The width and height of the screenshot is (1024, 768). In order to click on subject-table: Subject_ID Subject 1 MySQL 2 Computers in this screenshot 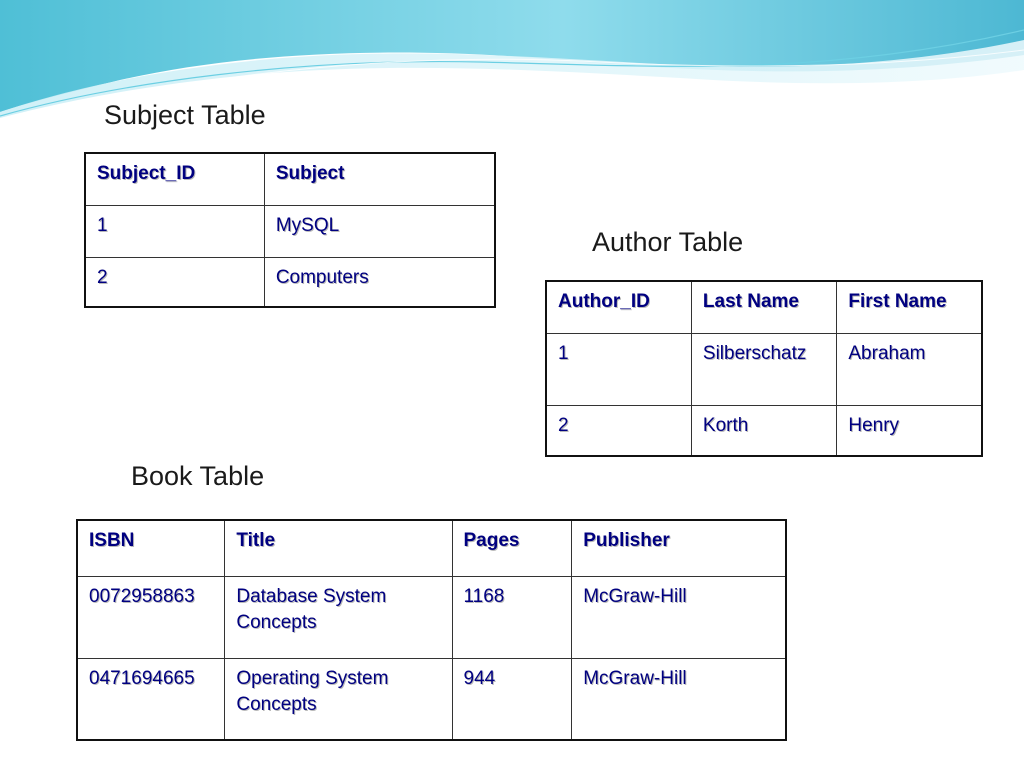, I will do `click(290, 230)`.